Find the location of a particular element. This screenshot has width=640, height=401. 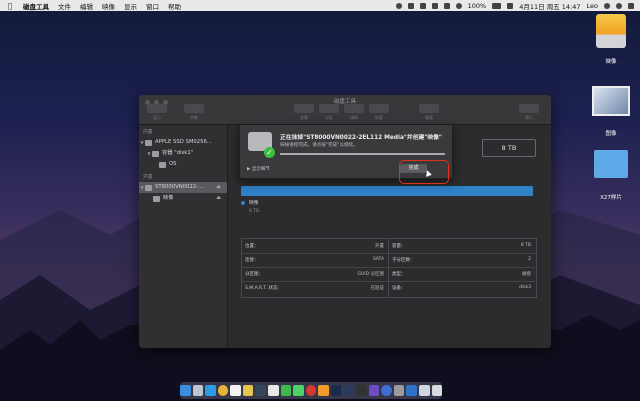

calendar-icon is located at coordinates (235, 390).